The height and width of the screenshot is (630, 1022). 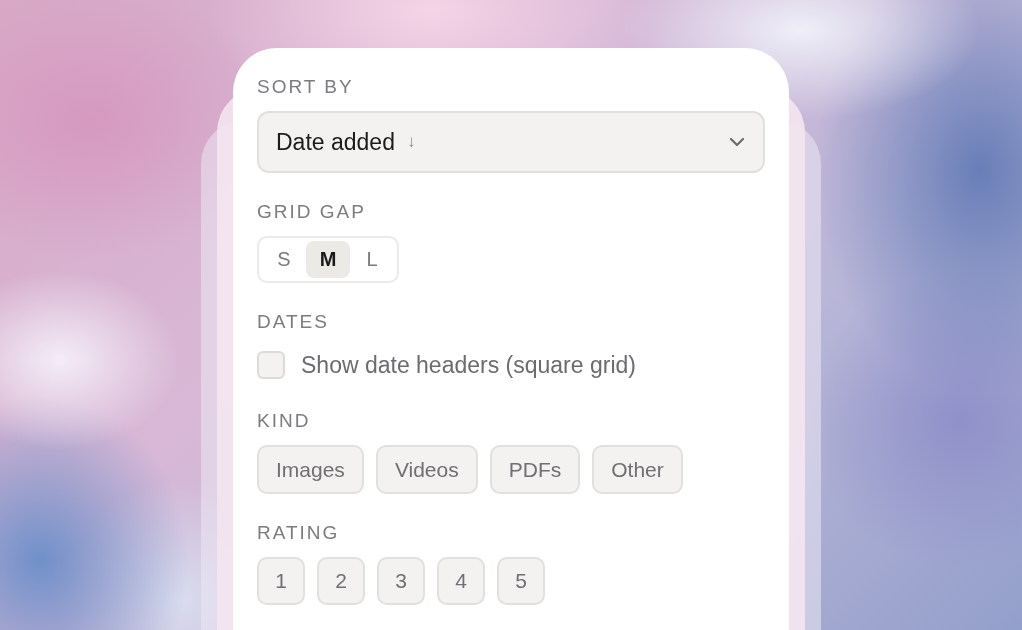 I want to click on chevron-down-icon, so click(x=737, y=142).